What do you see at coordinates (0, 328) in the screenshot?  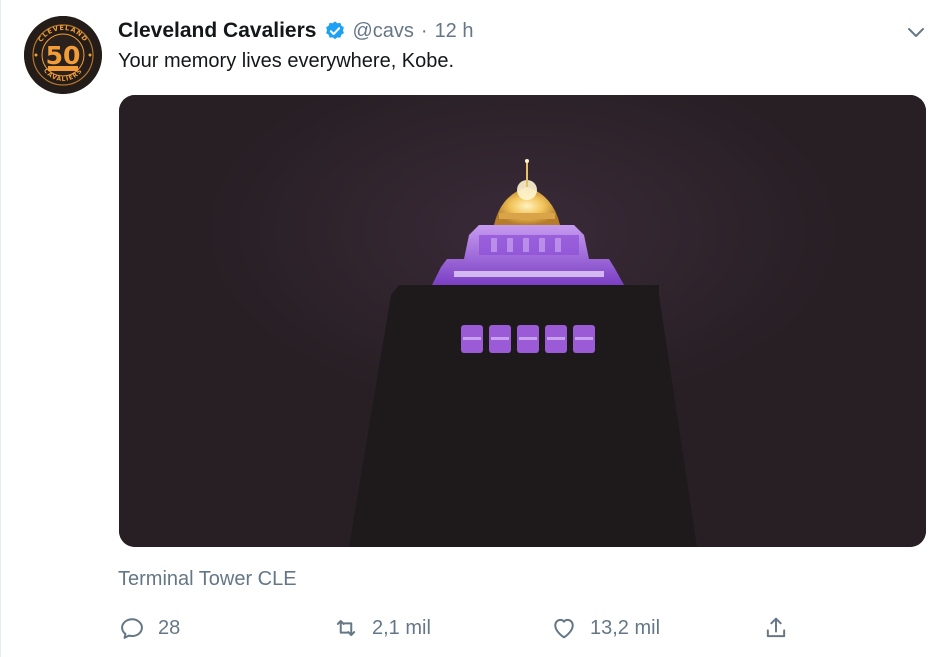 I see `divider` at bounding box center [0, 328].